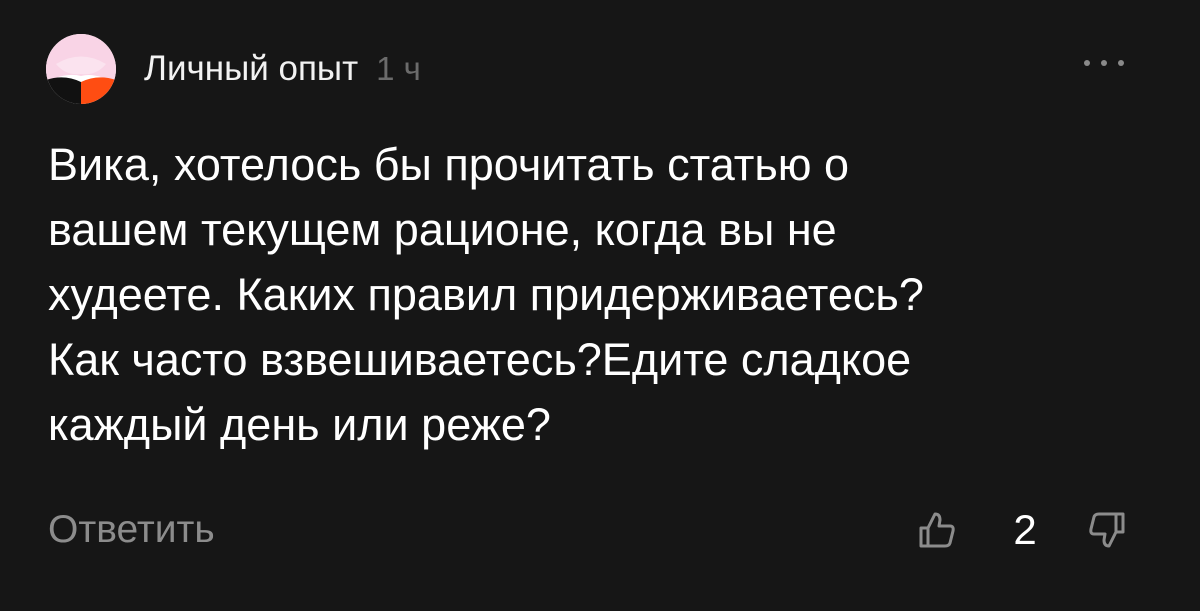 The image size is (1200, 611). Describe the element at coordinates (131, 530) in the screenshot. I see `reply-button: Ответить` at that location.